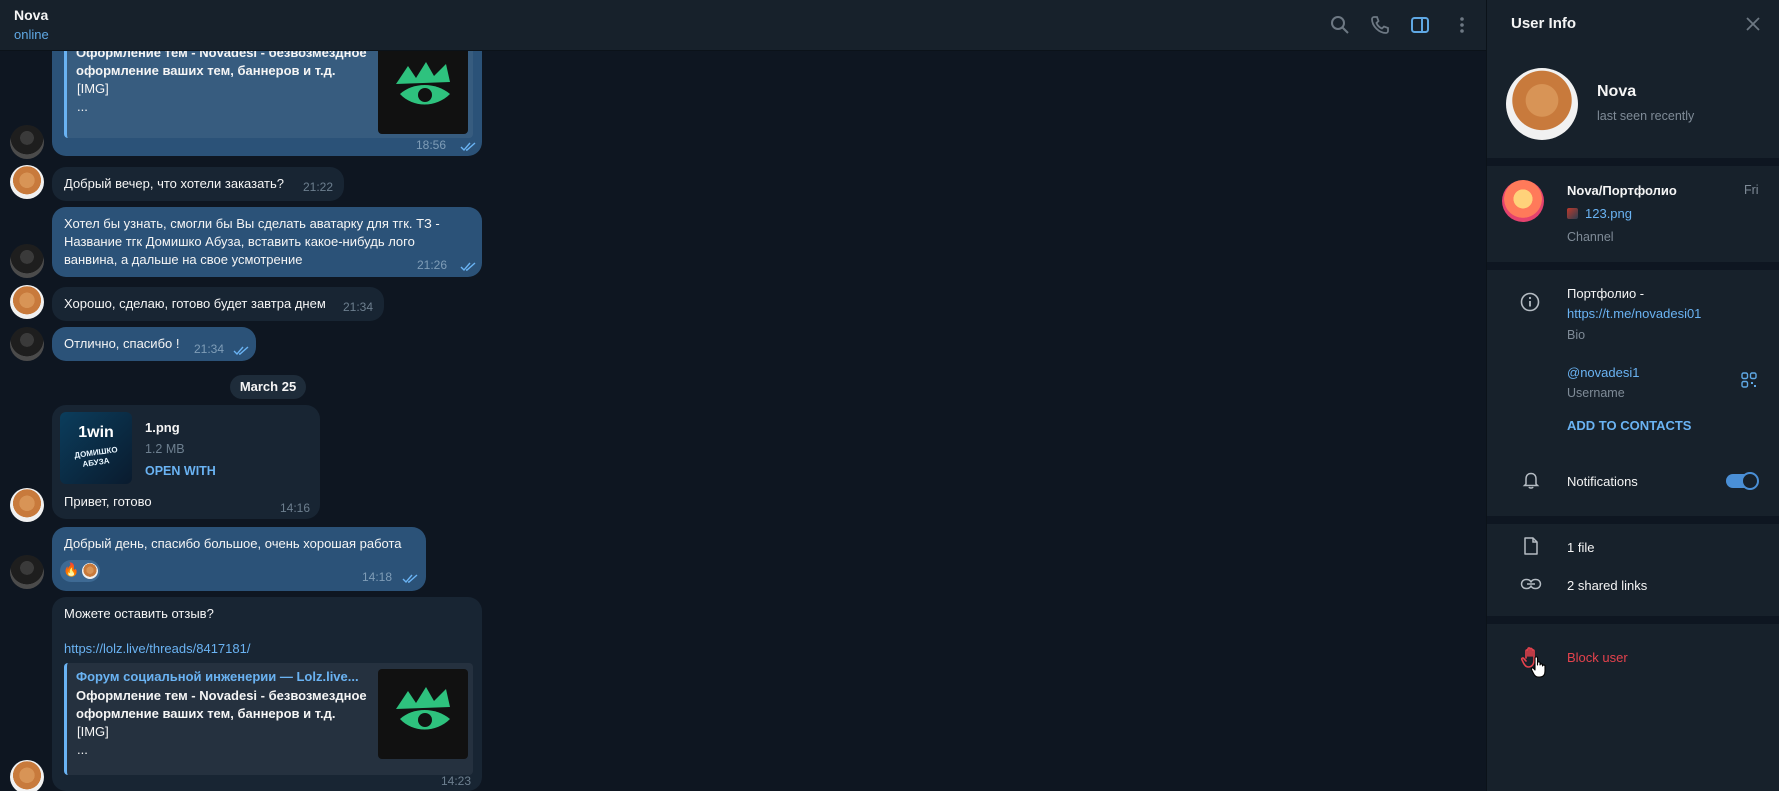 The width and height of the screenshot is (1779, 791). What do you see at coordinates (1462, 25) in the screenshot?
I see `more-vertical-icon` at bounding box center [1462, 25].